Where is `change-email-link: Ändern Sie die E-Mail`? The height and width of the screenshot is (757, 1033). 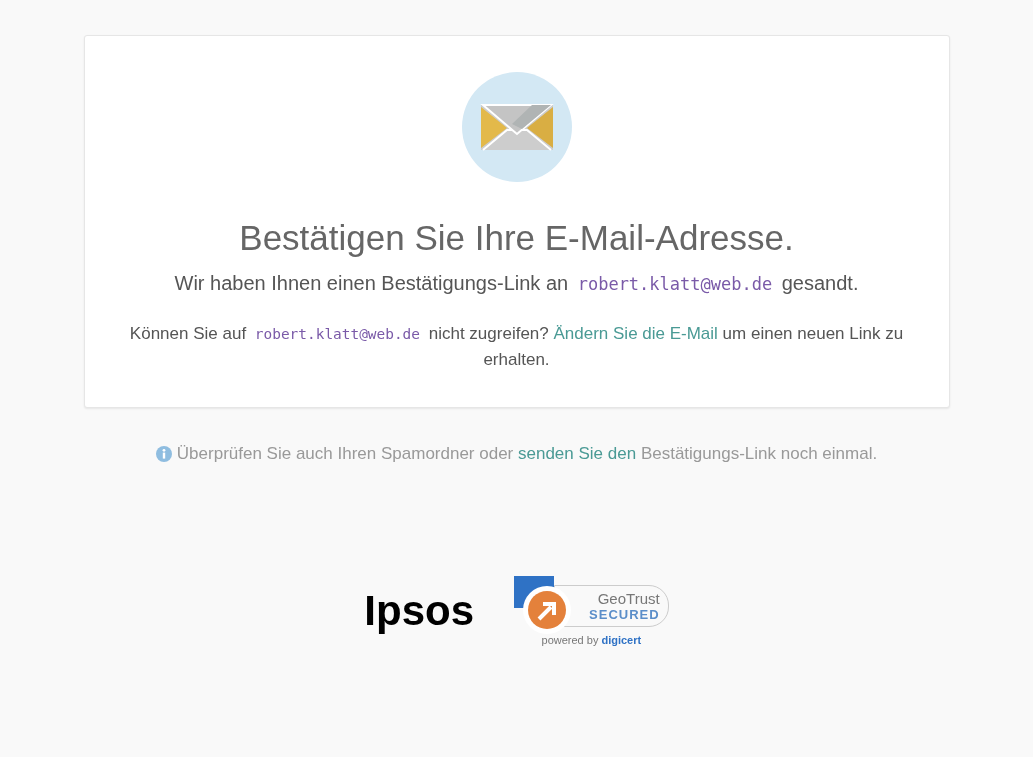 change-email-link: Ändern Sie die E-Mail is located at coordinates (635, 333).